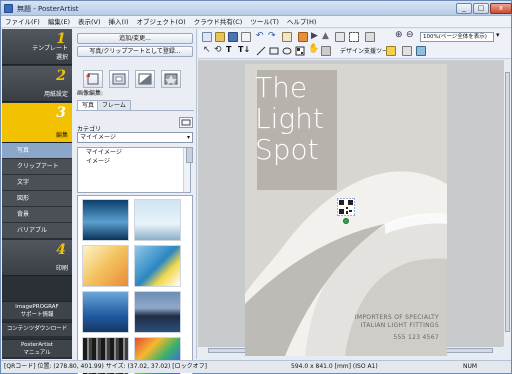 This screenshot has width=512, height=374. What do you see at coordinates (281, 87) in the screenshot?
I see `poster-line1: The` at bounding box center [281, 87].